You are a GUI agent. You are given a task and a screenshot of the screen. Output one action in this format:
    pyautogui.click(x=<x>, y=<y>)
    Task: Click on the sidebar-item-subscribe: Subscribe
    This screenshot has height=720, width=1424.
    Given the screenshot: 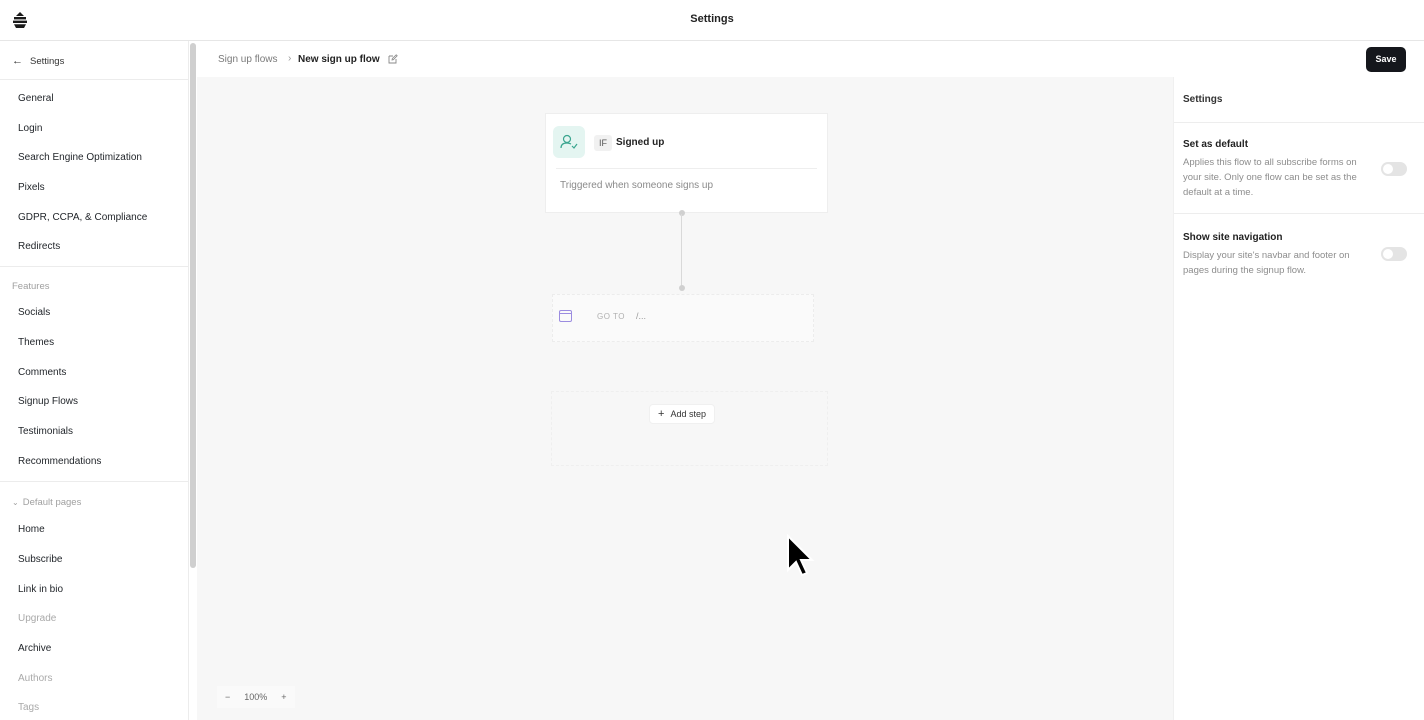 What is the action you would take?
    pyautogui.click(x=40, y=559)
    